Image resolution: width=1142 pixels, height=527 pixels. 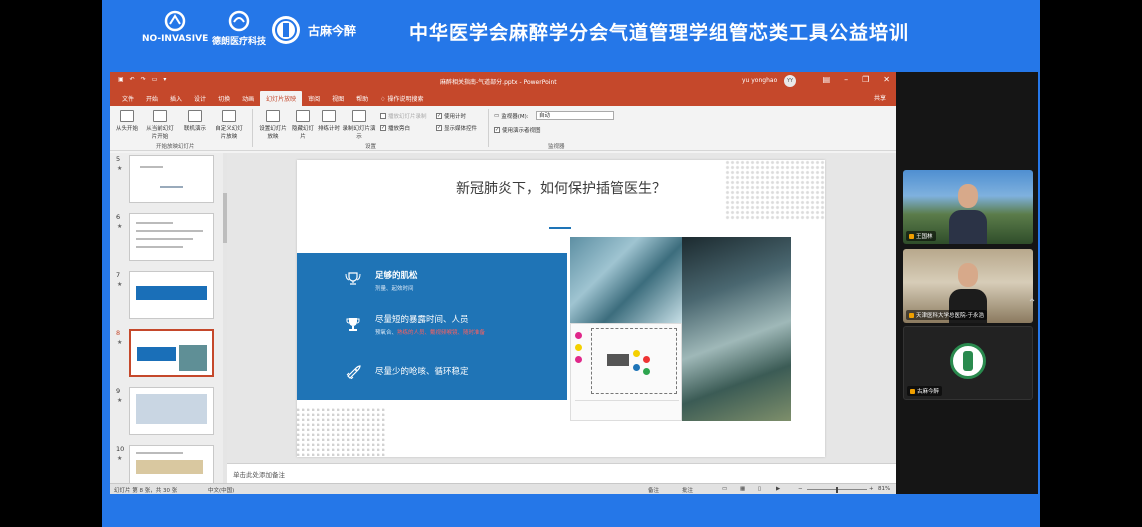 What do you see at coordinates (1032, 300) in the screenshot?
I see `panel-scroll-icon` at bounding box center [1032, 300].